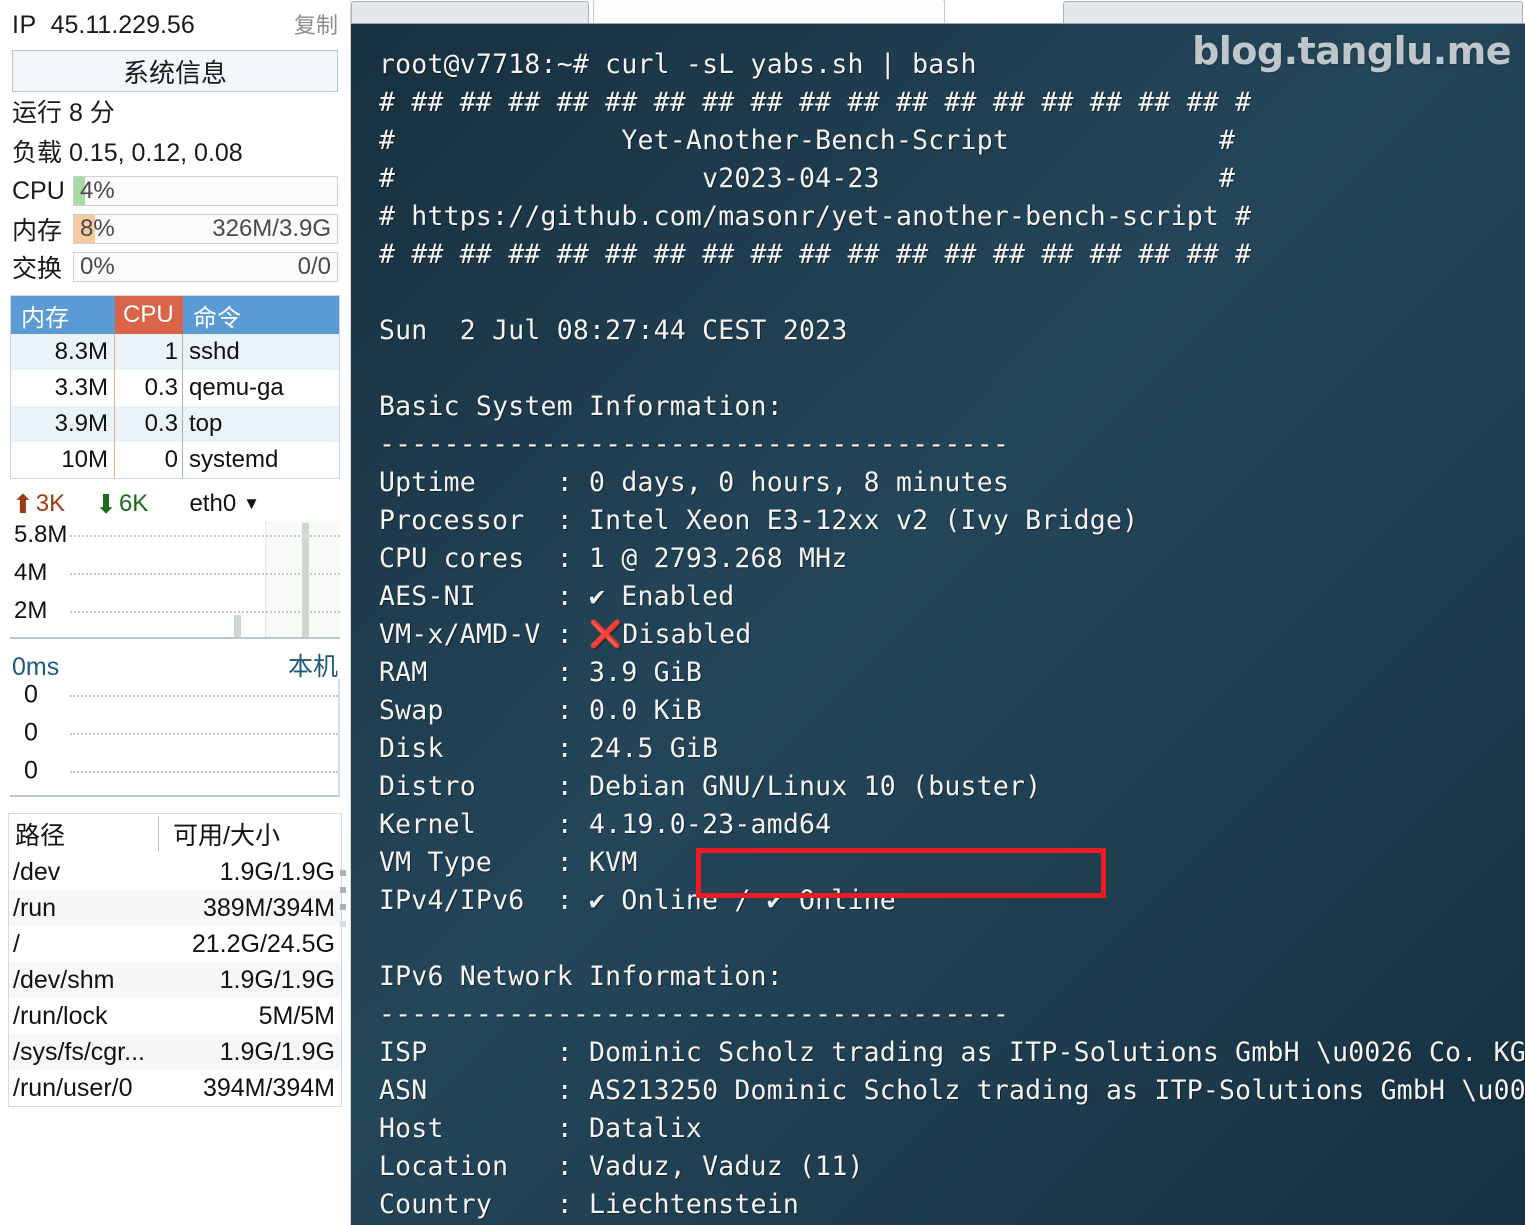  Describe the element at coordinates (63, 388) in the screenshot. I see `process-cell-memory: 3.3M` at that location.